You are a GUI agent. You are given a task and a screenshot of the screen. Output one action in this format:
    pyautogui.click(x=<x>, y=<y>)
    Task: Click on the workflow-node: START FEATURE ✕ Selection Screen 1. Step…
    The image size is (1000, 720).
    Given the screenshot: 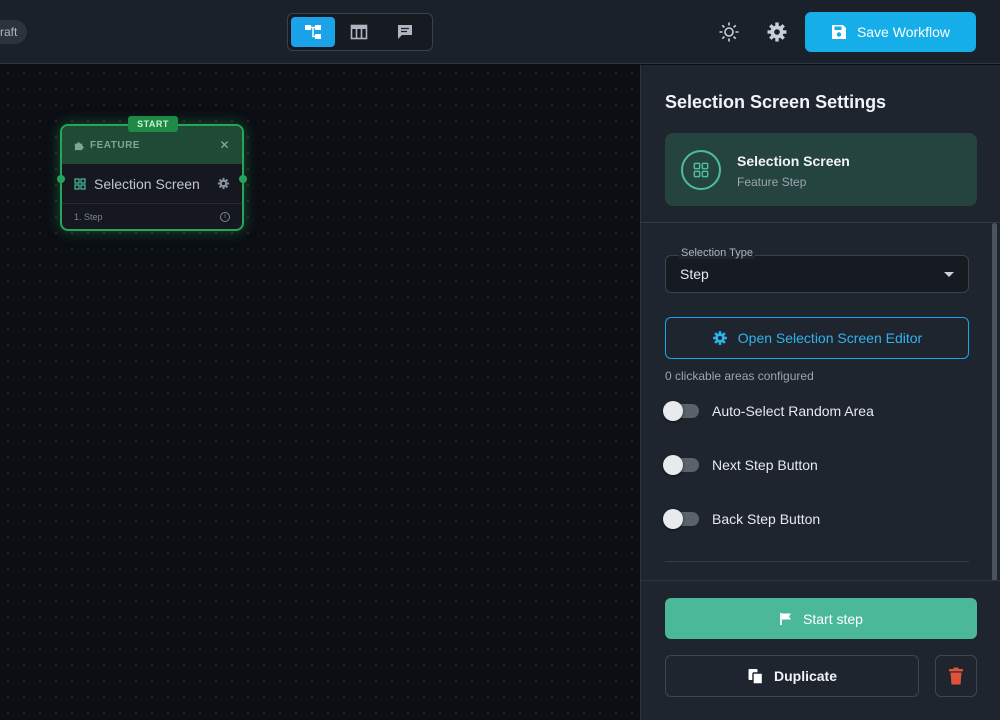 What is the action you would take?
    pyautogui.click(x=152, y=173)
    